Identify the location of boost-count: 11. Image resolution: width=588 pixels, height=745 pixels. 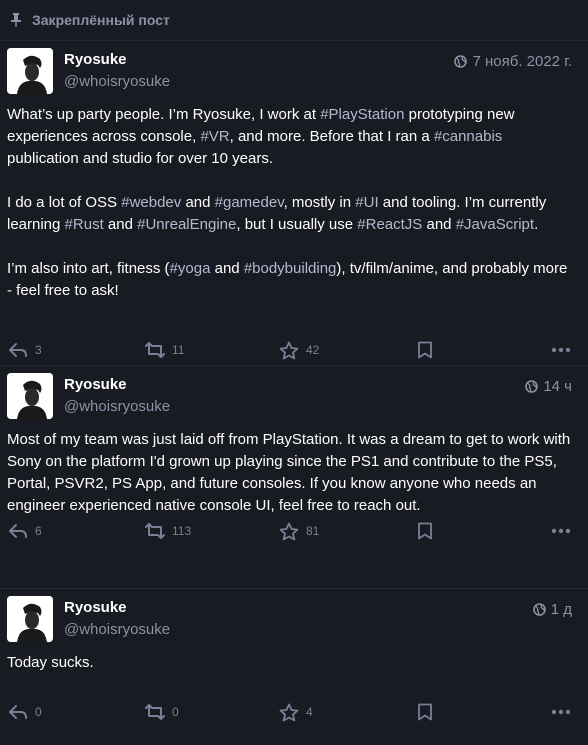
(178, 350).